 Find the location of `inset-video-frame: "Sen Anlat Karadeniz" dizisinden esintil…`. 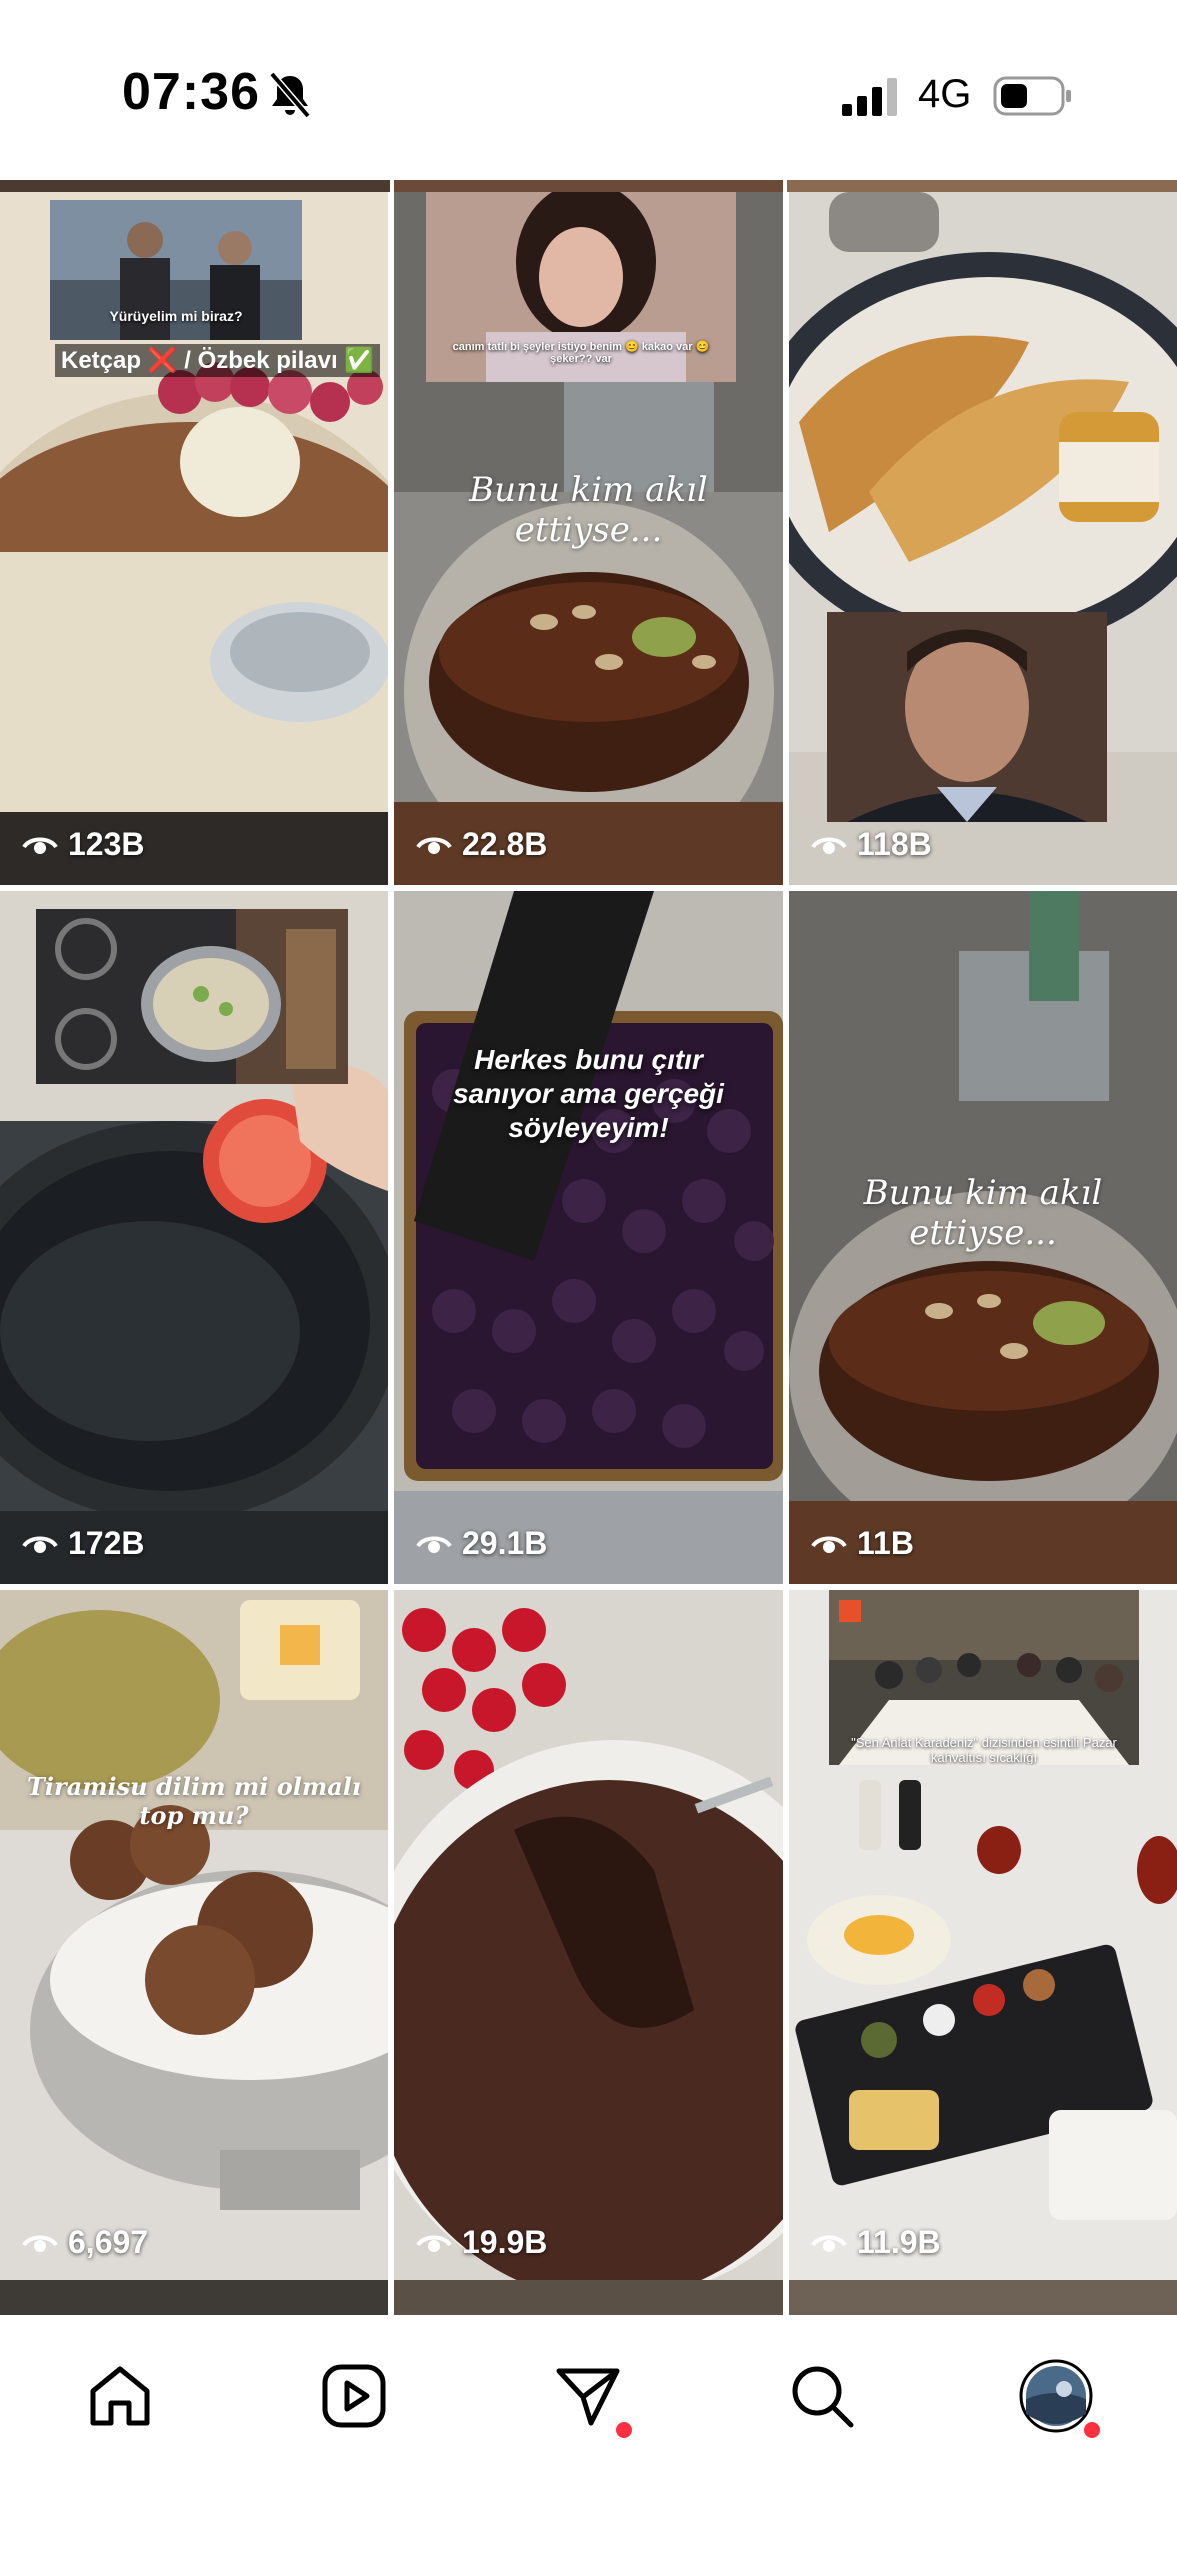

inset-video-frame: "Sen Anlat Karadeniz" dizisinden esintil… is located at coordinates (984, 1677).